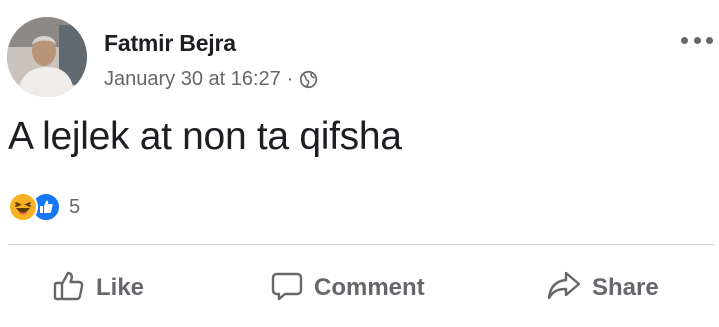 This screenshot has height=327, width=719. I want to click on post-meta: January 30 at 16:27 ·, so click(211, 79).